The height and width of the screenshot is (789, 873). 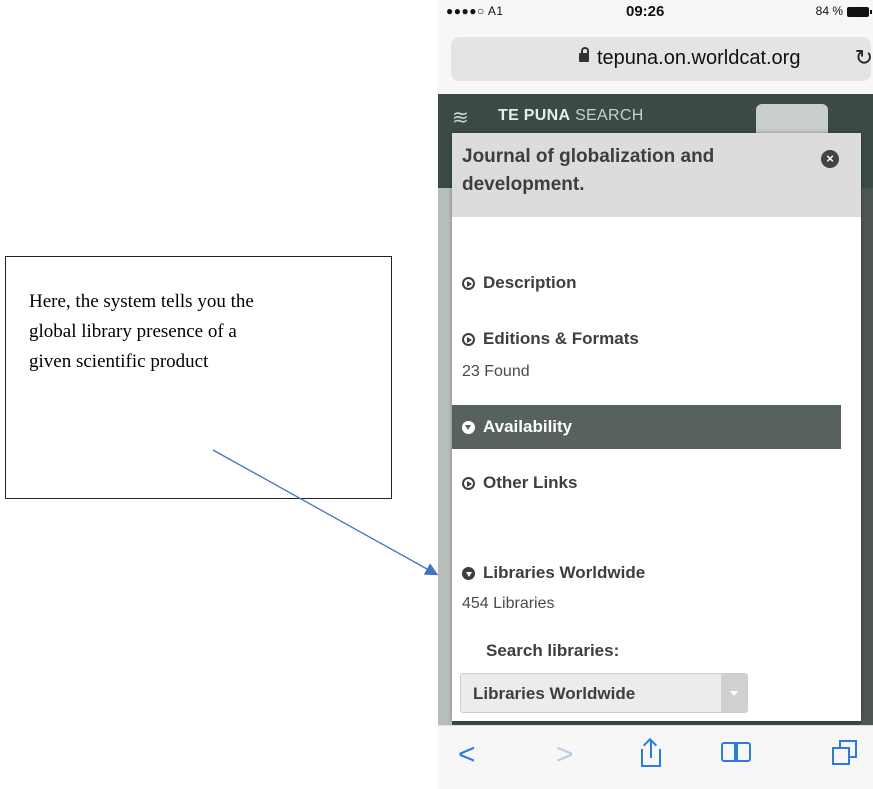 I want to click on url-text: tepuna.on.worldcat.org, so click(x=698, y=58).